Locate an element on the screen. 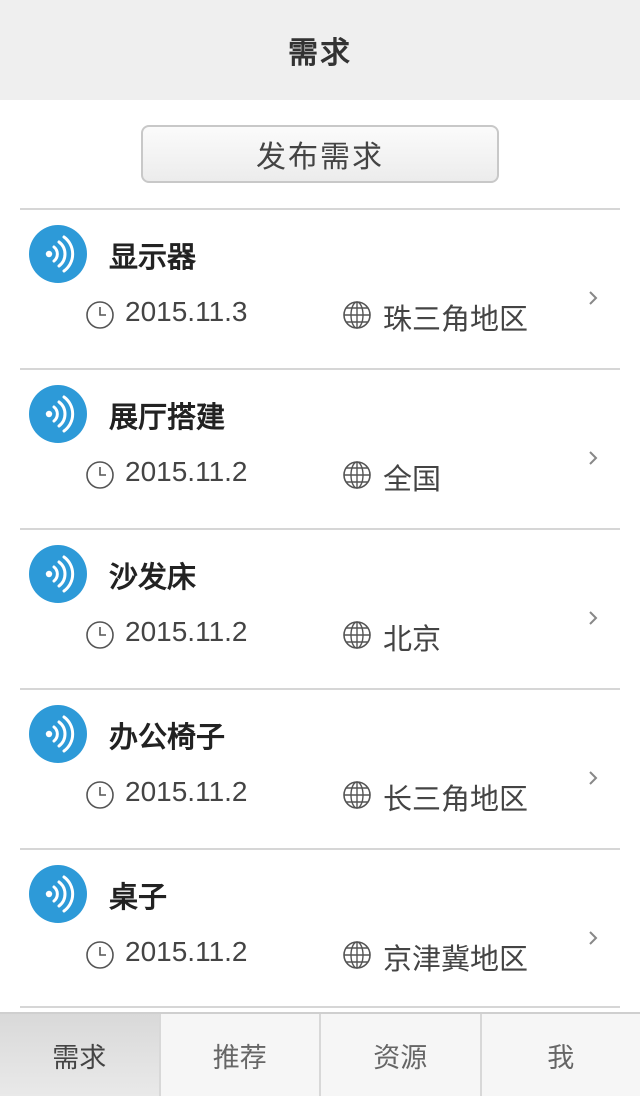  item-date: 2015.11.3 is located at coordinates (186, 311).